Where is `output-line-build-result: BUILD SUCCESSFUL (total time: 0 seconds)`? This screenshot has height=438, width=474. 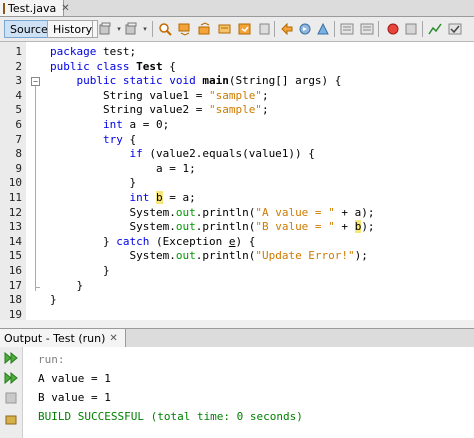 output-line-build-result: BUILD SUCCESSFUL (total time: 0 seconds) is located at coordinates (170, 416).